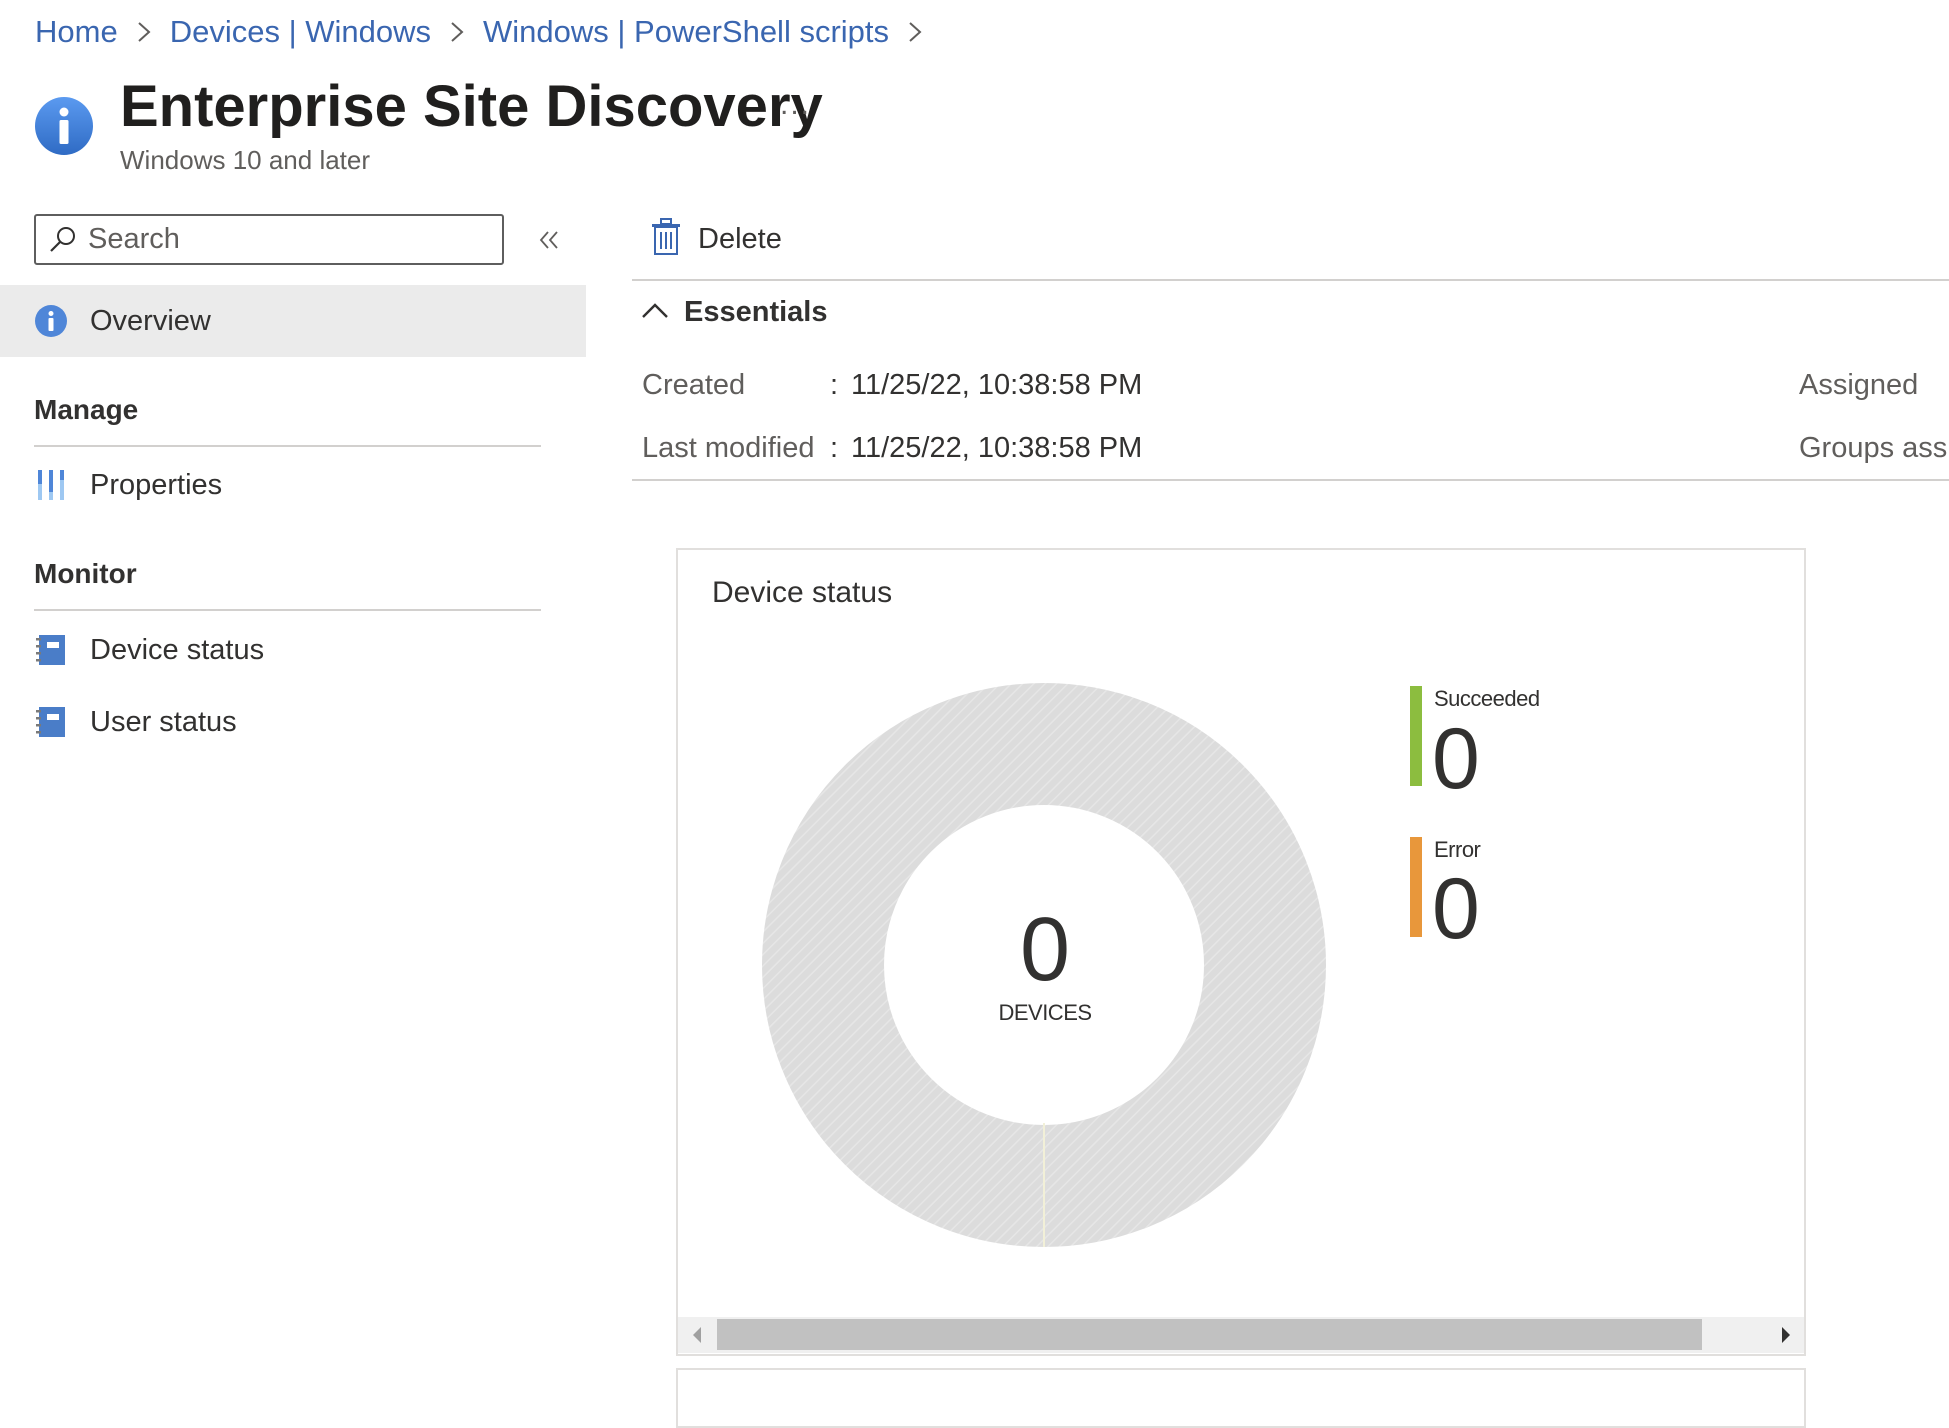  Describe the element at coordinates (666, 239) in the screenshot. I see `trash-icon` at that location.